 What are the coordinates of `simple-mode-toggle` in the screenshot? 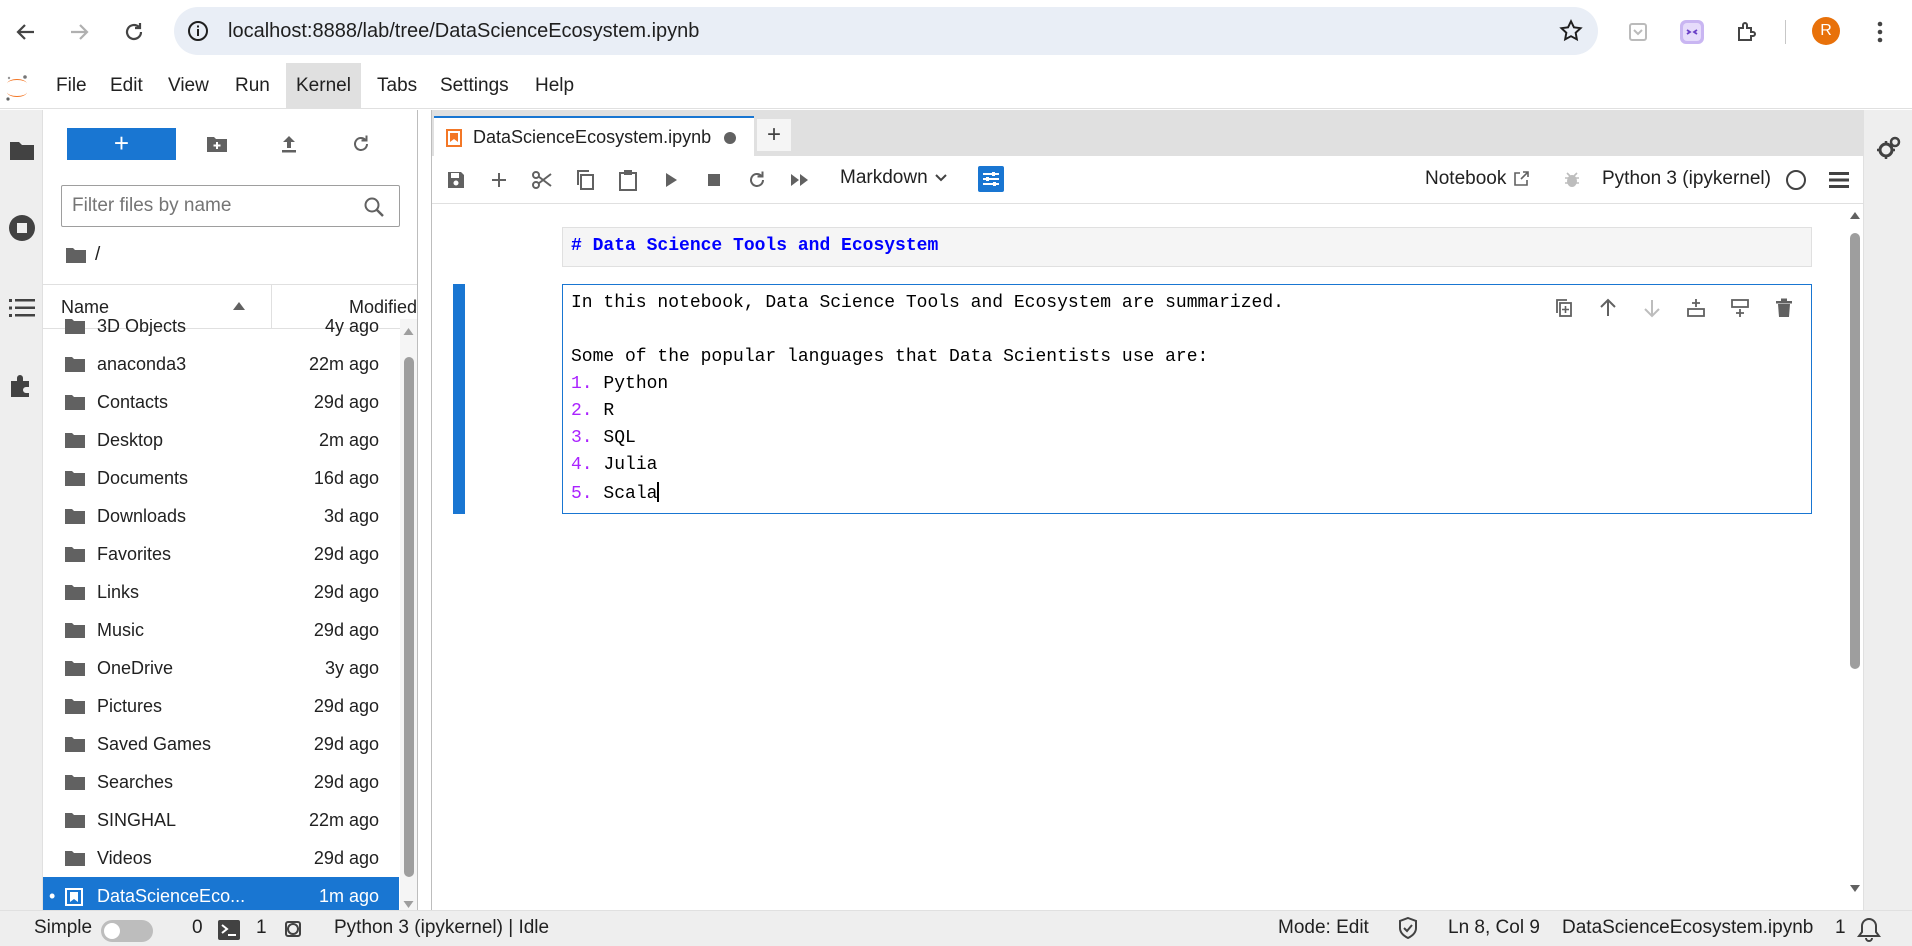 It's located at (127, 931).